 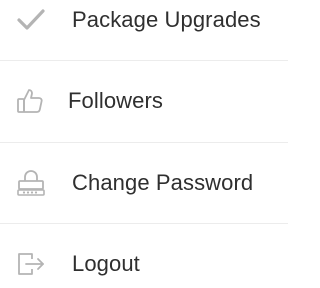 I want to click on thumbs-up-icon, so click(x=30, y=101).